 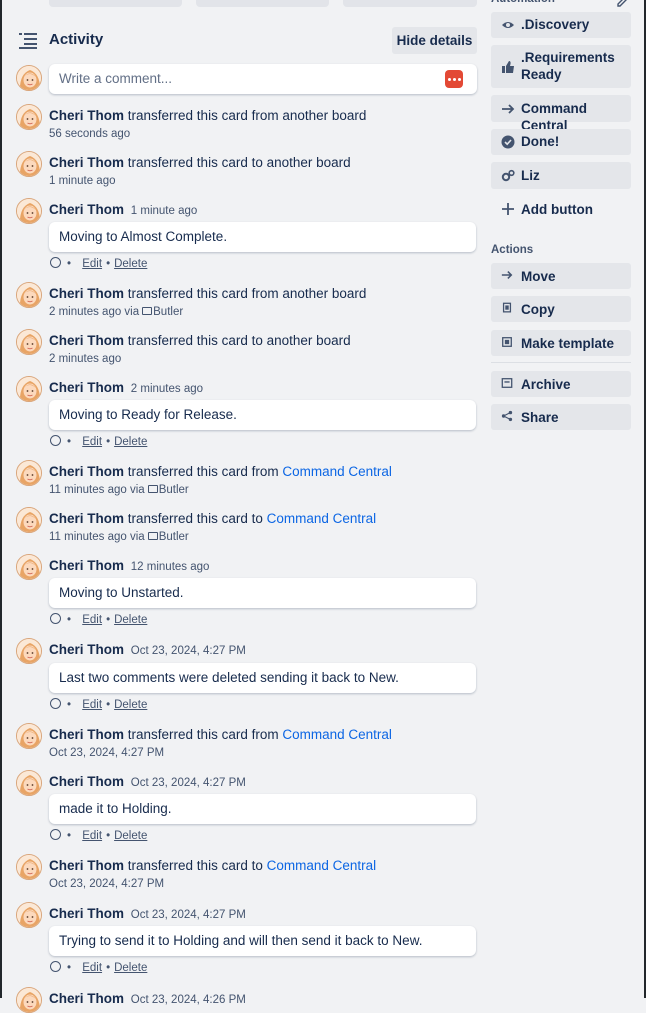 I want to click on entry-timestamp: 56 seconds ago, so click(x=89, y=134).